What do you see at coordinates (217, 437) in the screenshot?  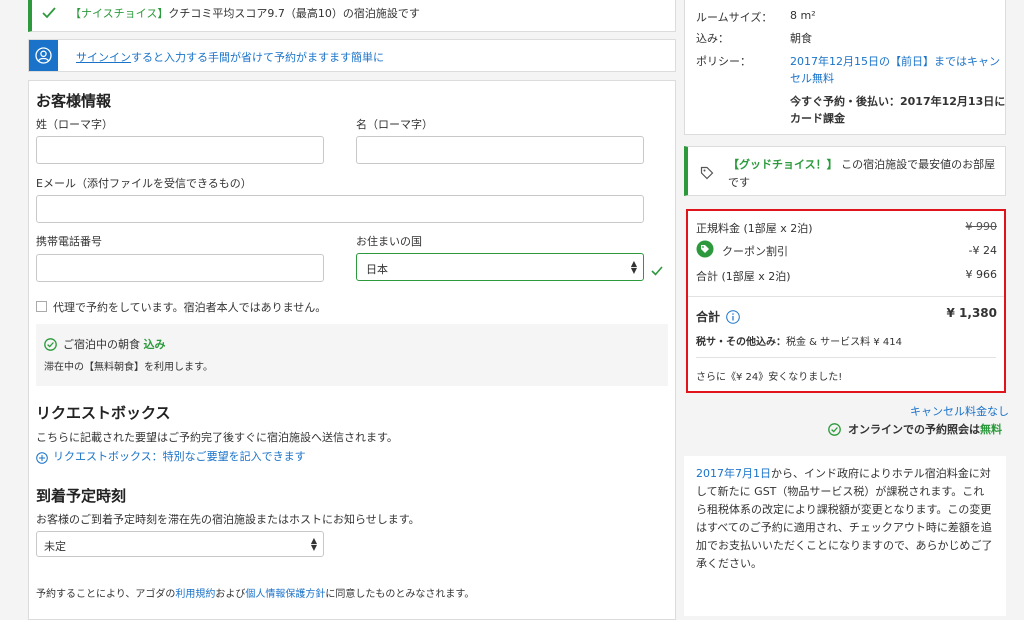 I see `request-box-description: こちらに記載された要望はご予約完了後すぐに宿泊施設へ送信されます。` at bounding box center [217, 437].